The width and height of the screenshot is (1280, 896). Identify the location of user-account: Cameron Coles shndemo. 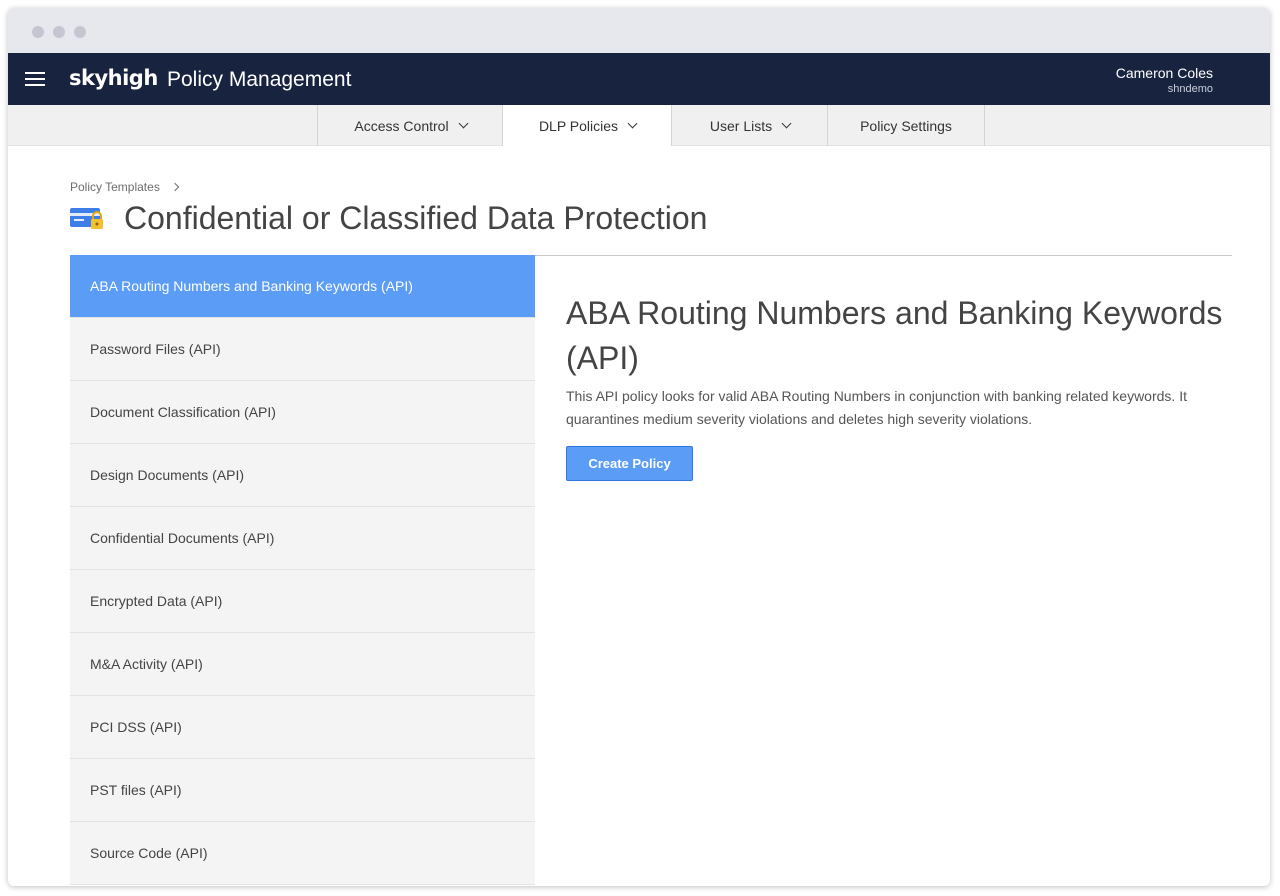
(1164, 80).